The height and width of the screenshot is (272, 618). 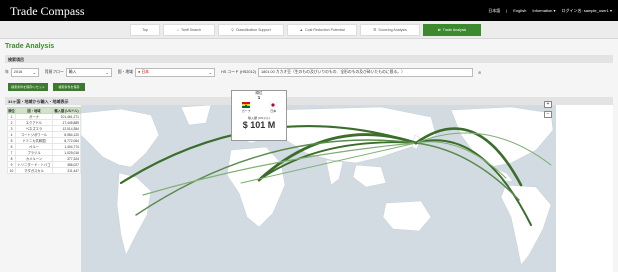 I want to click on tab-sourcing-label: Sourcing Analysis, so click(x=392, y=30).